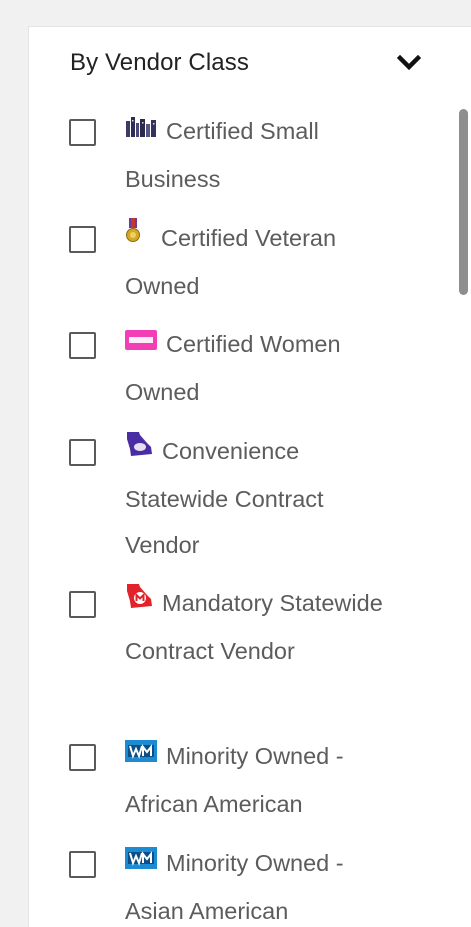  What do you see at coordinates (82, 757) in the screenshot?
I see `checkbox-minority-african-american` at bounding box center [82, 757].